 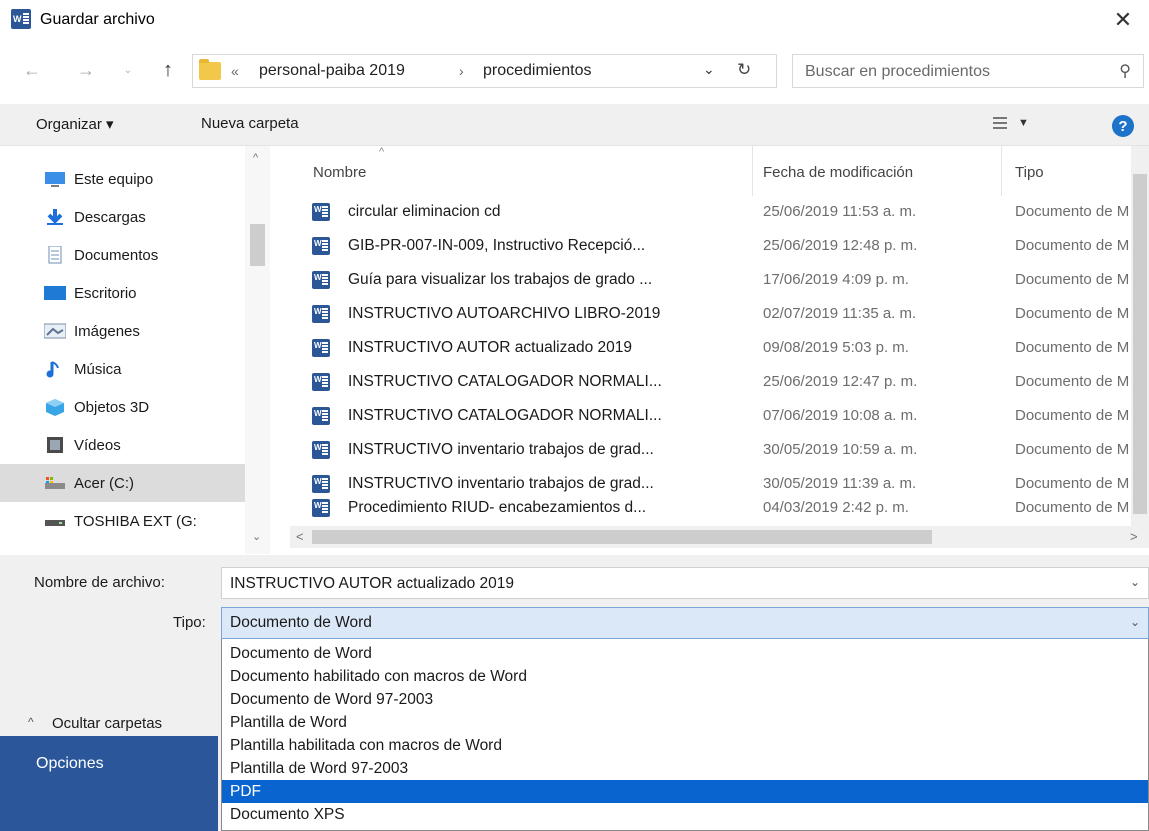 What do you see at coordinates (105, 293) in the screenshot?
I see `nav-label: Escritorio` at bounding box center [105, 293].